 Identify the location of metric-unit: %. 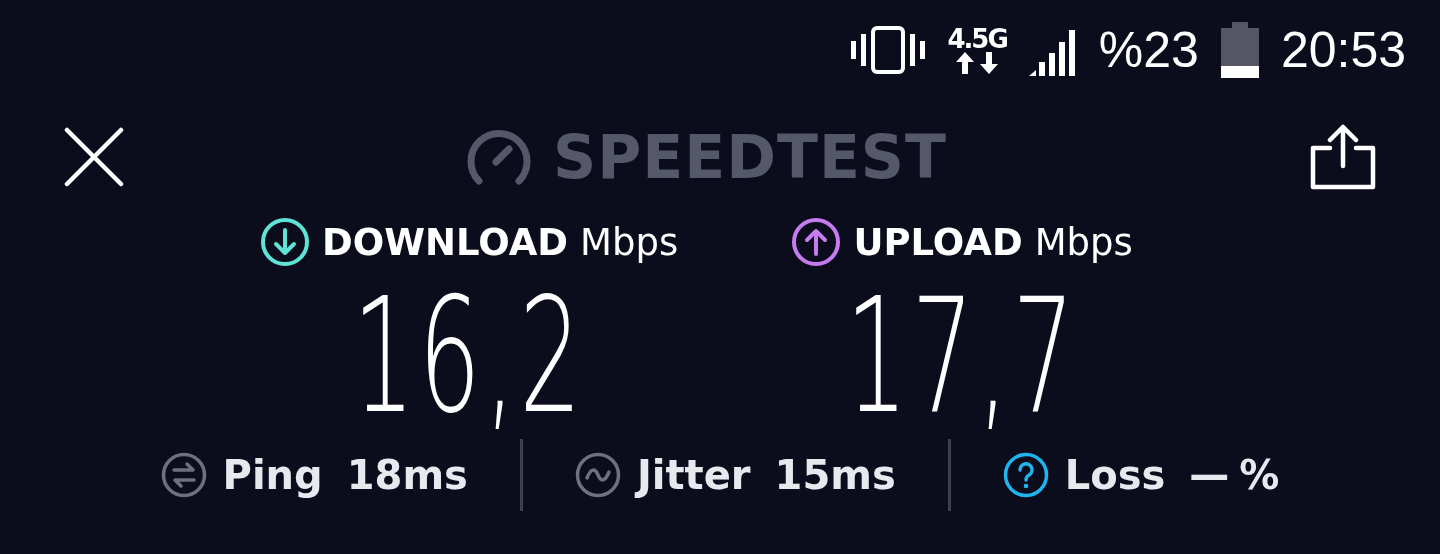
(1259, 475).